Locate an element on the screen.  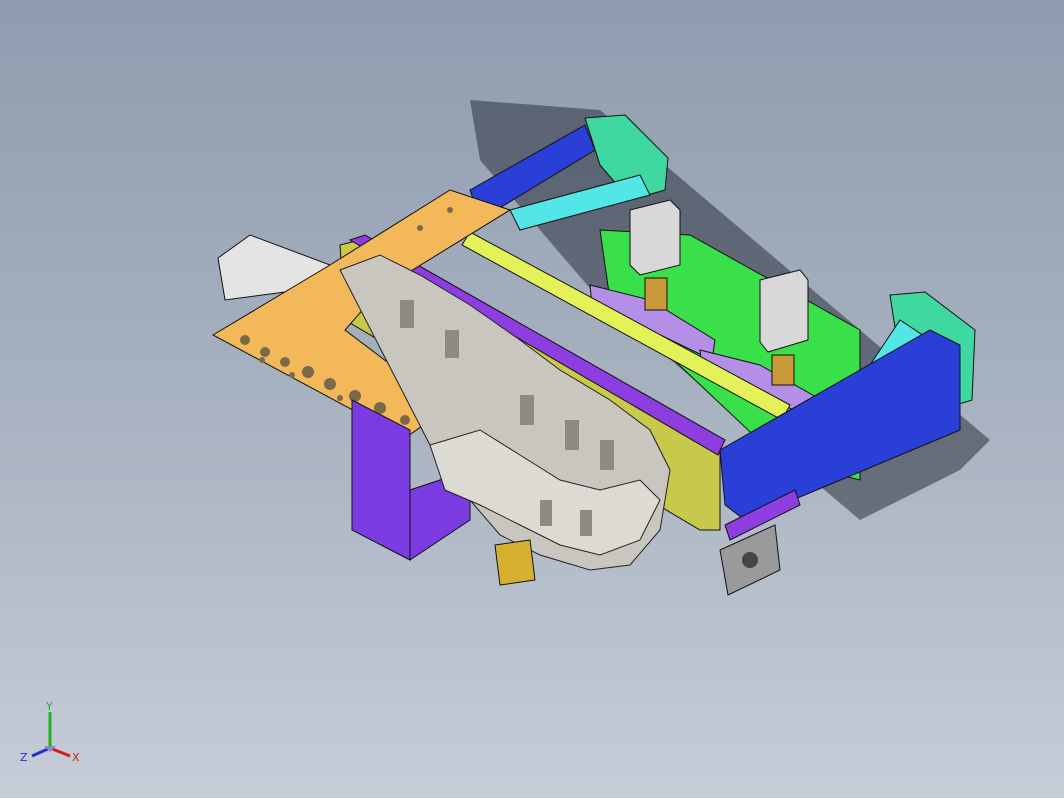
x-axis-label: X is located at coordinates (76, 757).